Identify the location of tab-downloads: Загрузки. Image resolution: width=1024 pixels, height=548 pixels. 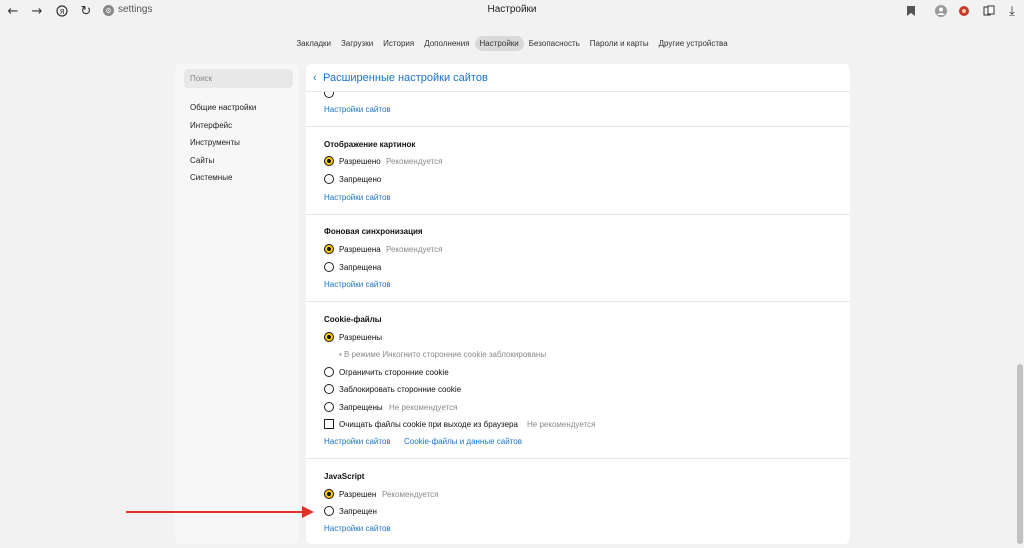
(357, 43).